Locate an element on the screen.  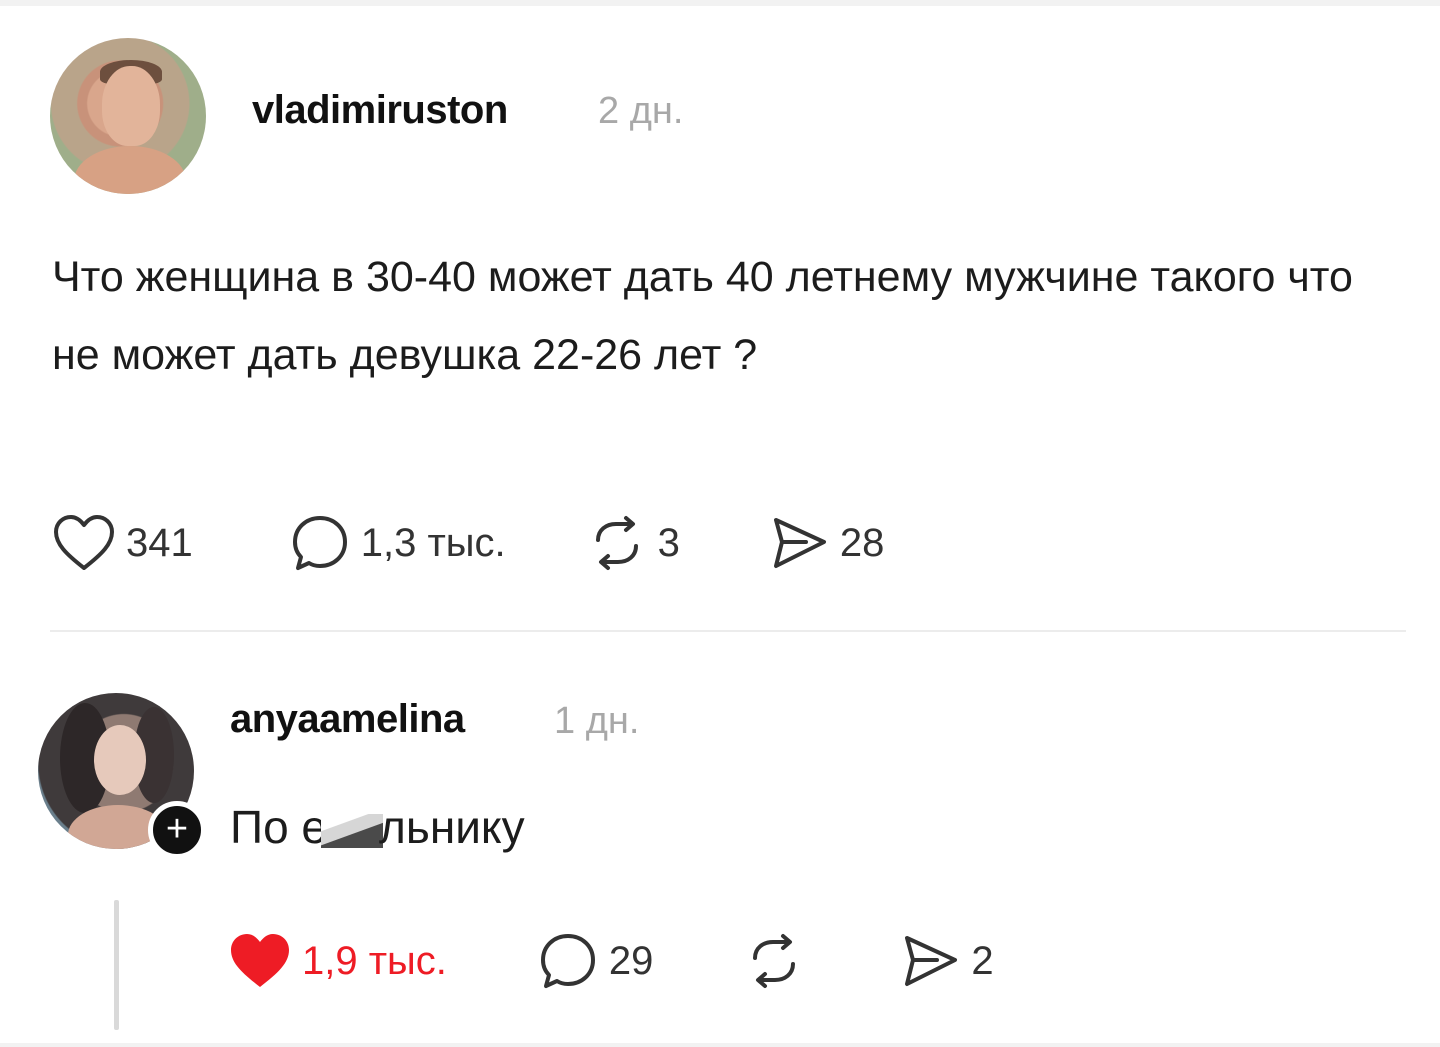
divider is located at coordinates (728, 631).